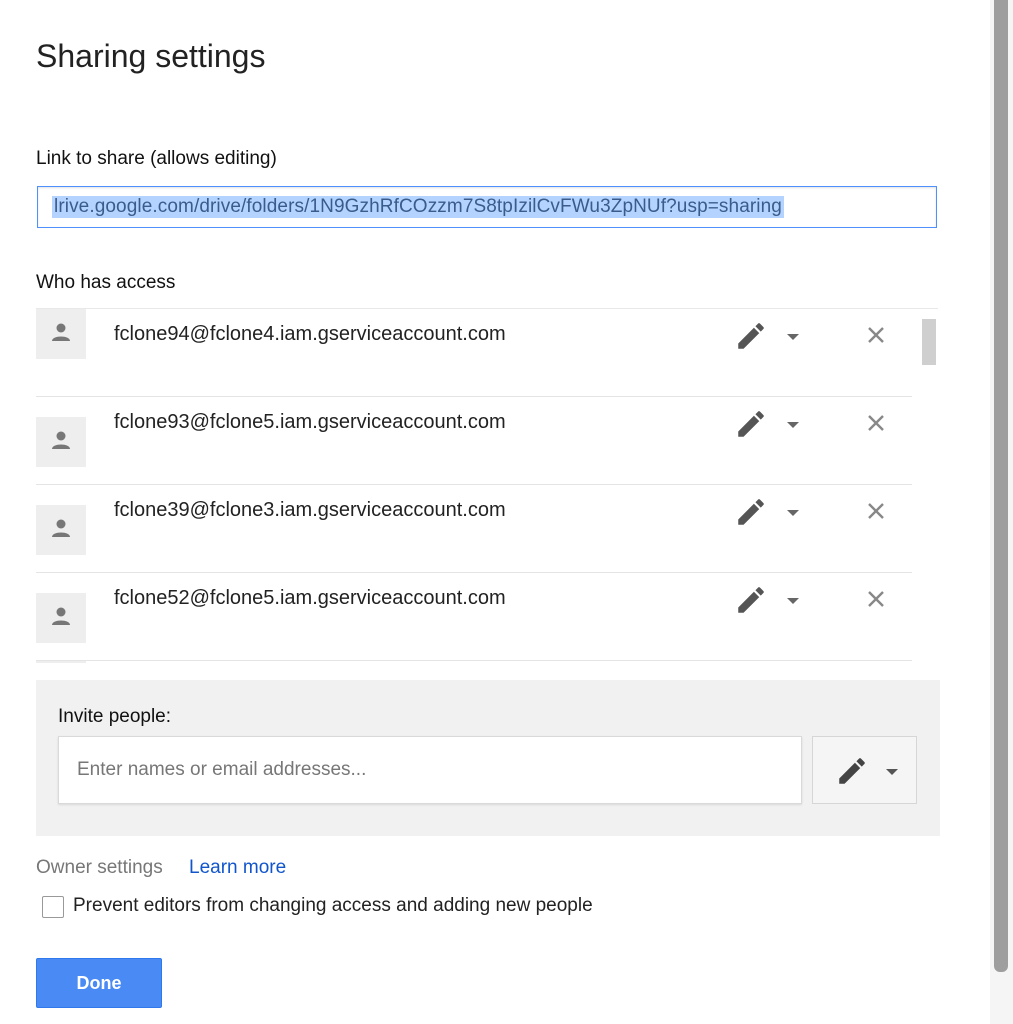  What do you see at coordinates (99, 867) in the screenshot?
I see `owner-settings-label: Owner settings` at bounding box center [99, 867].